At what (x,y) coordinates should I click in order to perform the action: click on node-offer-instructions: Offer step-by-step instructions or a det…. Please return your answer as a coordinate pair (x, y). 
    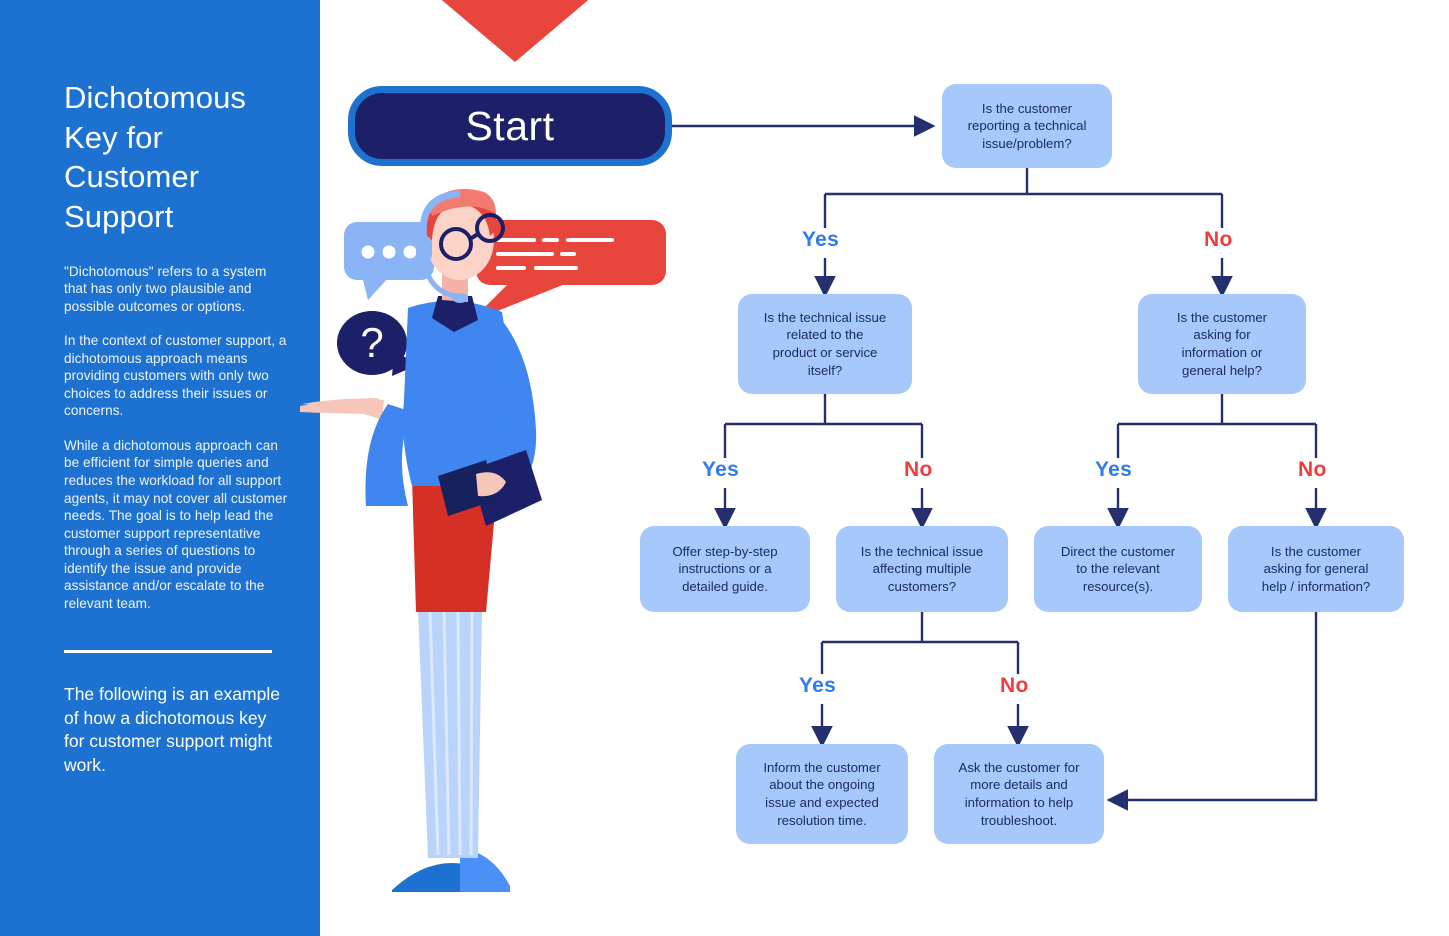
    Looking at the image, I should click on (725, 569).